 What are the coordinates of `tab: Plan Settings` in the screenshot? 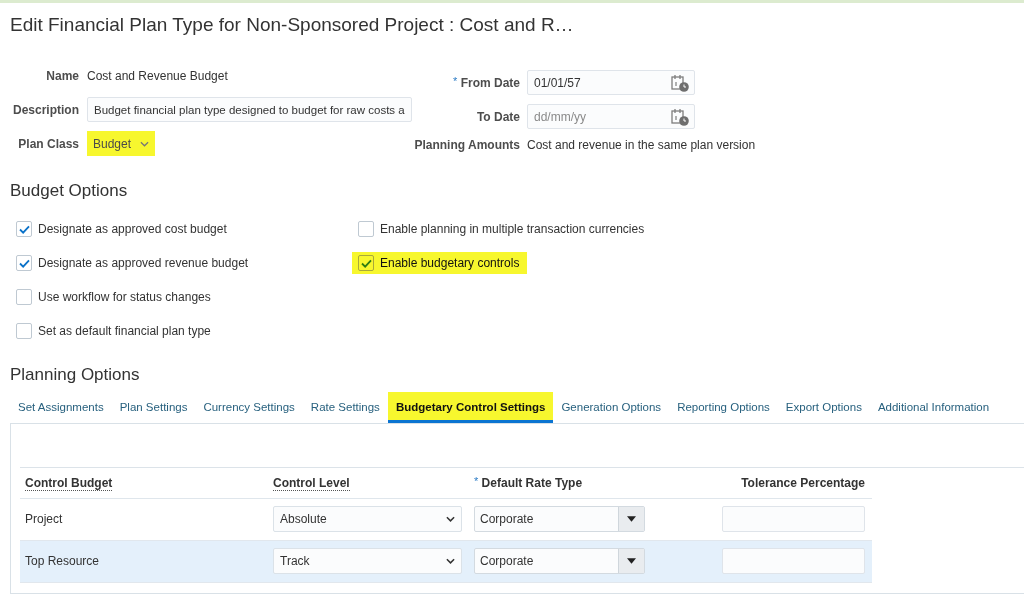 It's located at (153, 407).